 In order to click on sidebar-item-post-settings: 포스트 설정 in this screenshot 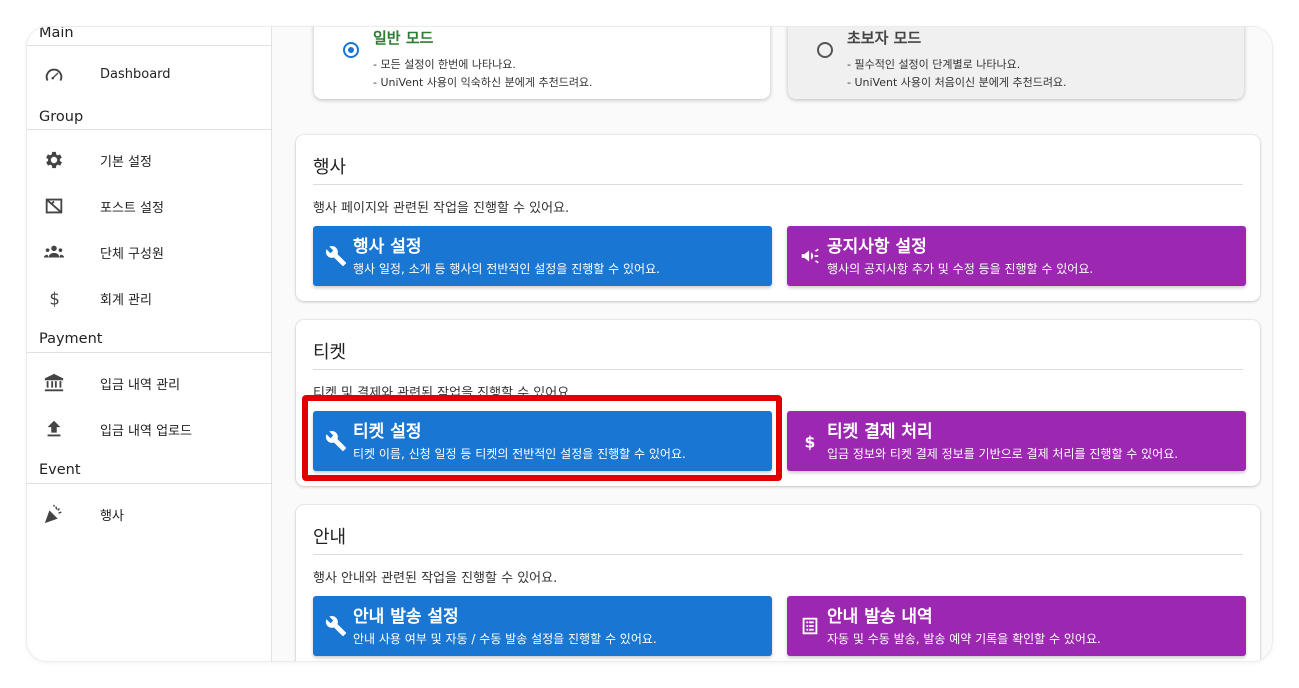, I will do `click(149, 206)`.